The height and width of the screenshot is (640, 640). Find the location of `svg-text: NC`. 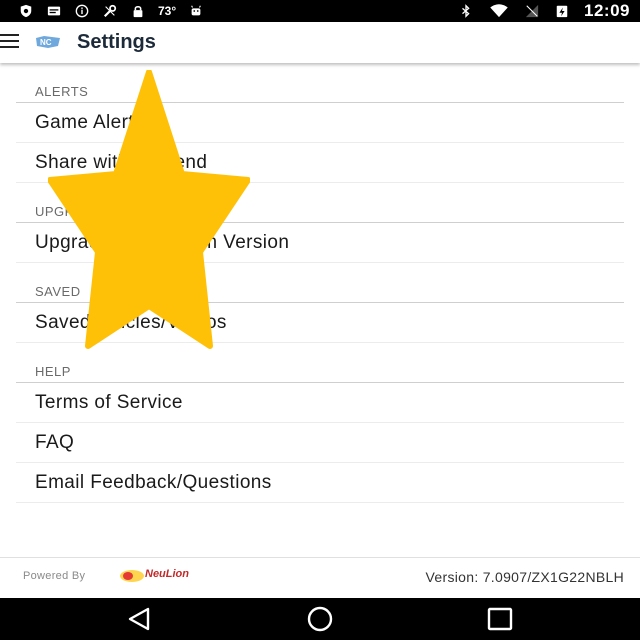

svg-text: NC is located at coordinates (46, 42).